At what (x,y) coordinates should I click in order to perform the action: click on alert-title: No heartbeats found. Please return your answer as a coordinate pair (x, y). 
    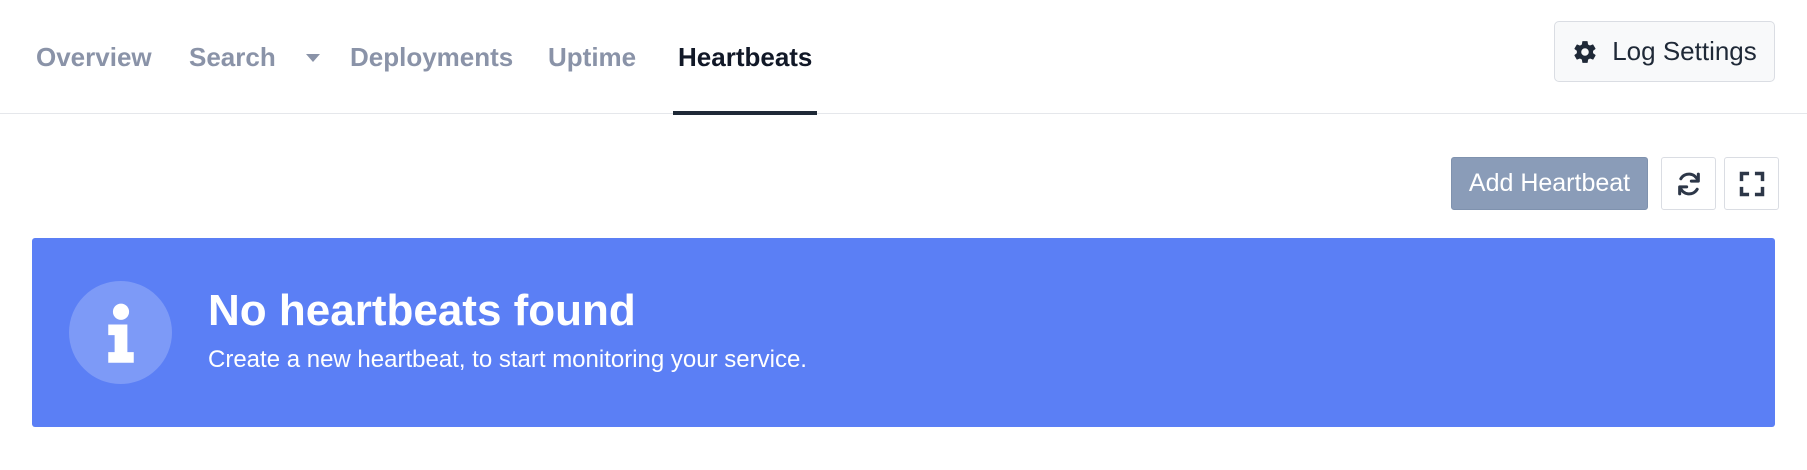
    Looking at the image, I should click on (422, 310).